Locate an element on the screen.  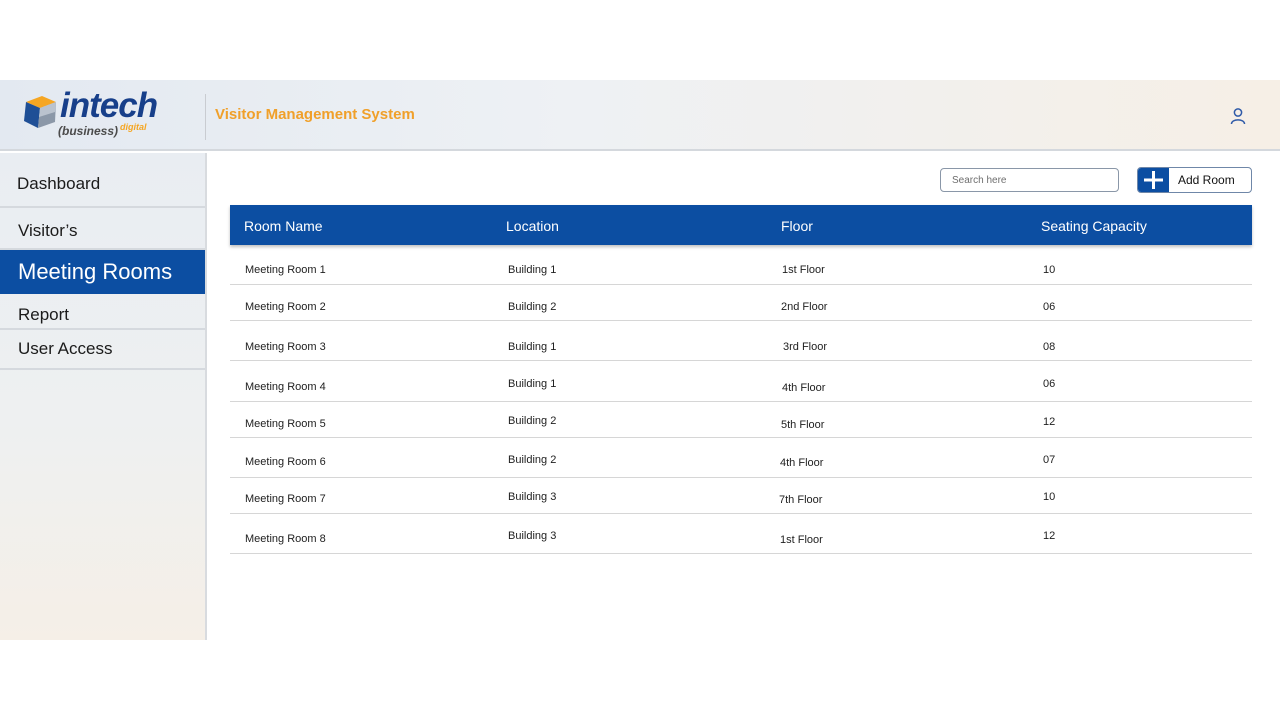
add-room-button: Add Room is located at coordinates (1194, 180).